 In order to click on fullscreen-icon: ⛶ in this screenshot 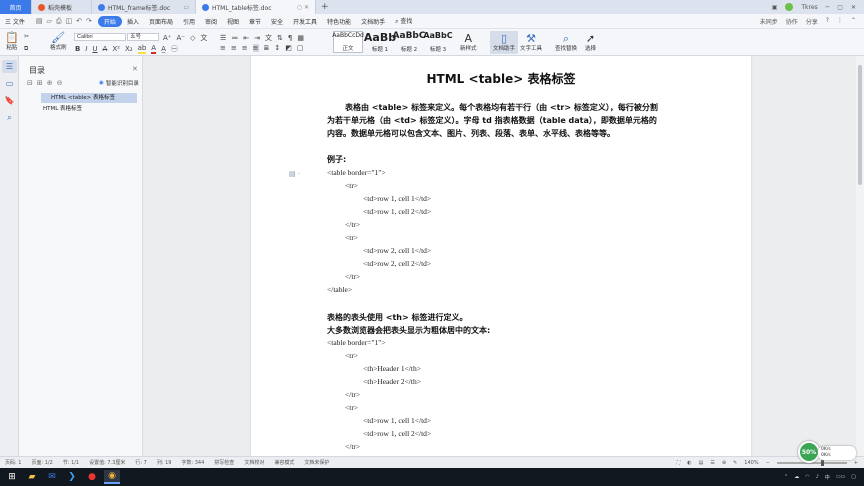, I will do `click(679, 463)`.